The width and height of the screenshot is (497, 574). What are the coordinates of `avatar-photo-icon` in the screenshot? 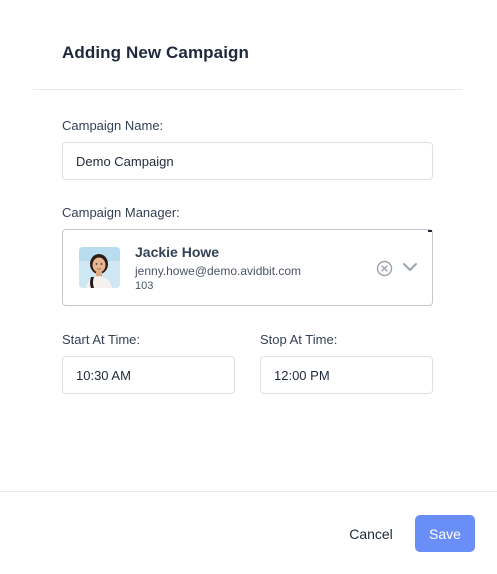 It's located at (99, 267).